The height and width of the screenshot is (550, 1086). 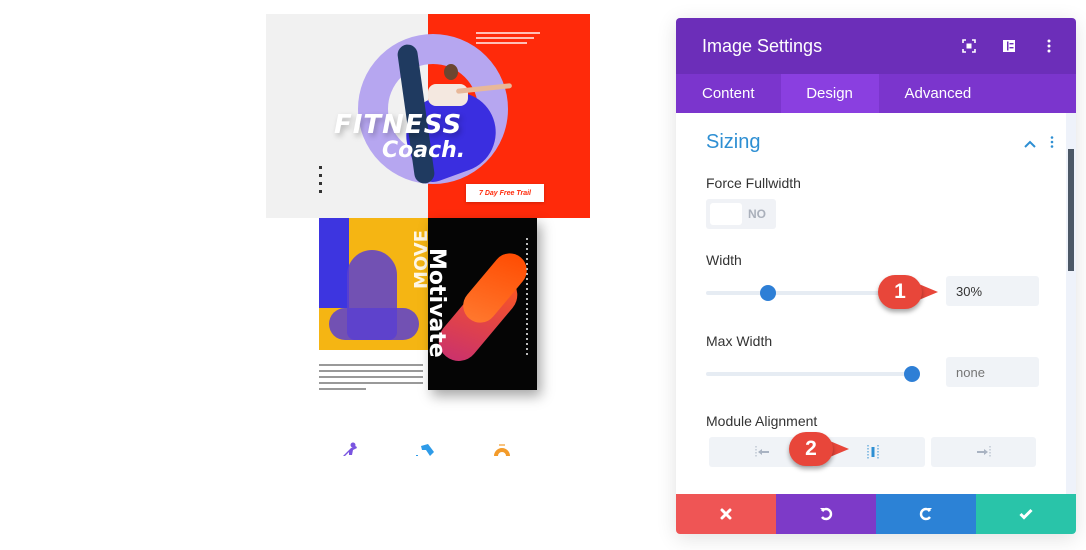 What do you see at coordinates (938, 93) in the screenshot?
I see `tab-advanced: Advanced` at bounding box center [938, 93].